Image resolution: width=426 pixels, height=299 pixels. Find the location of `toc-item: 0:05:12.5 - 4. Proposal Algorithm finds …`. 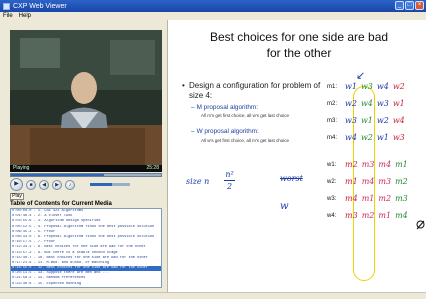

toc-item: 0:05:12.5 - 4. Proposal Algorithm finds … is located at coordinates (86, 227).